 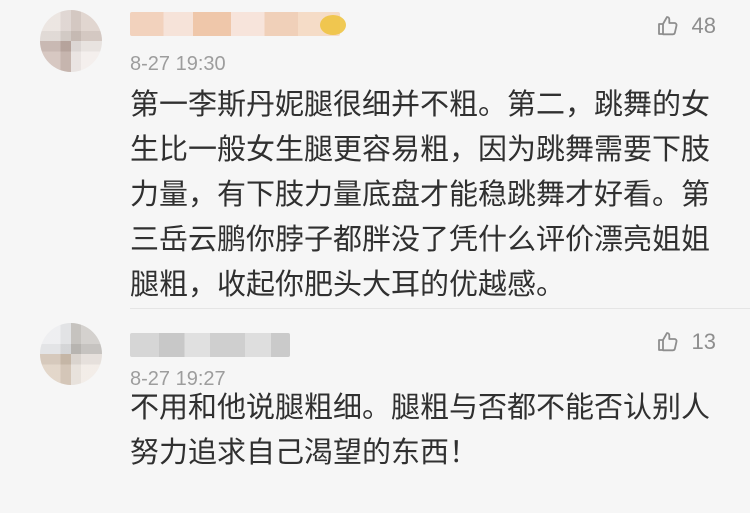 What do you see at coordinates (178, 64) in the screenshot?
I see `comment-timestamp: 8-27 19:30` at bounding box center [178, 64].